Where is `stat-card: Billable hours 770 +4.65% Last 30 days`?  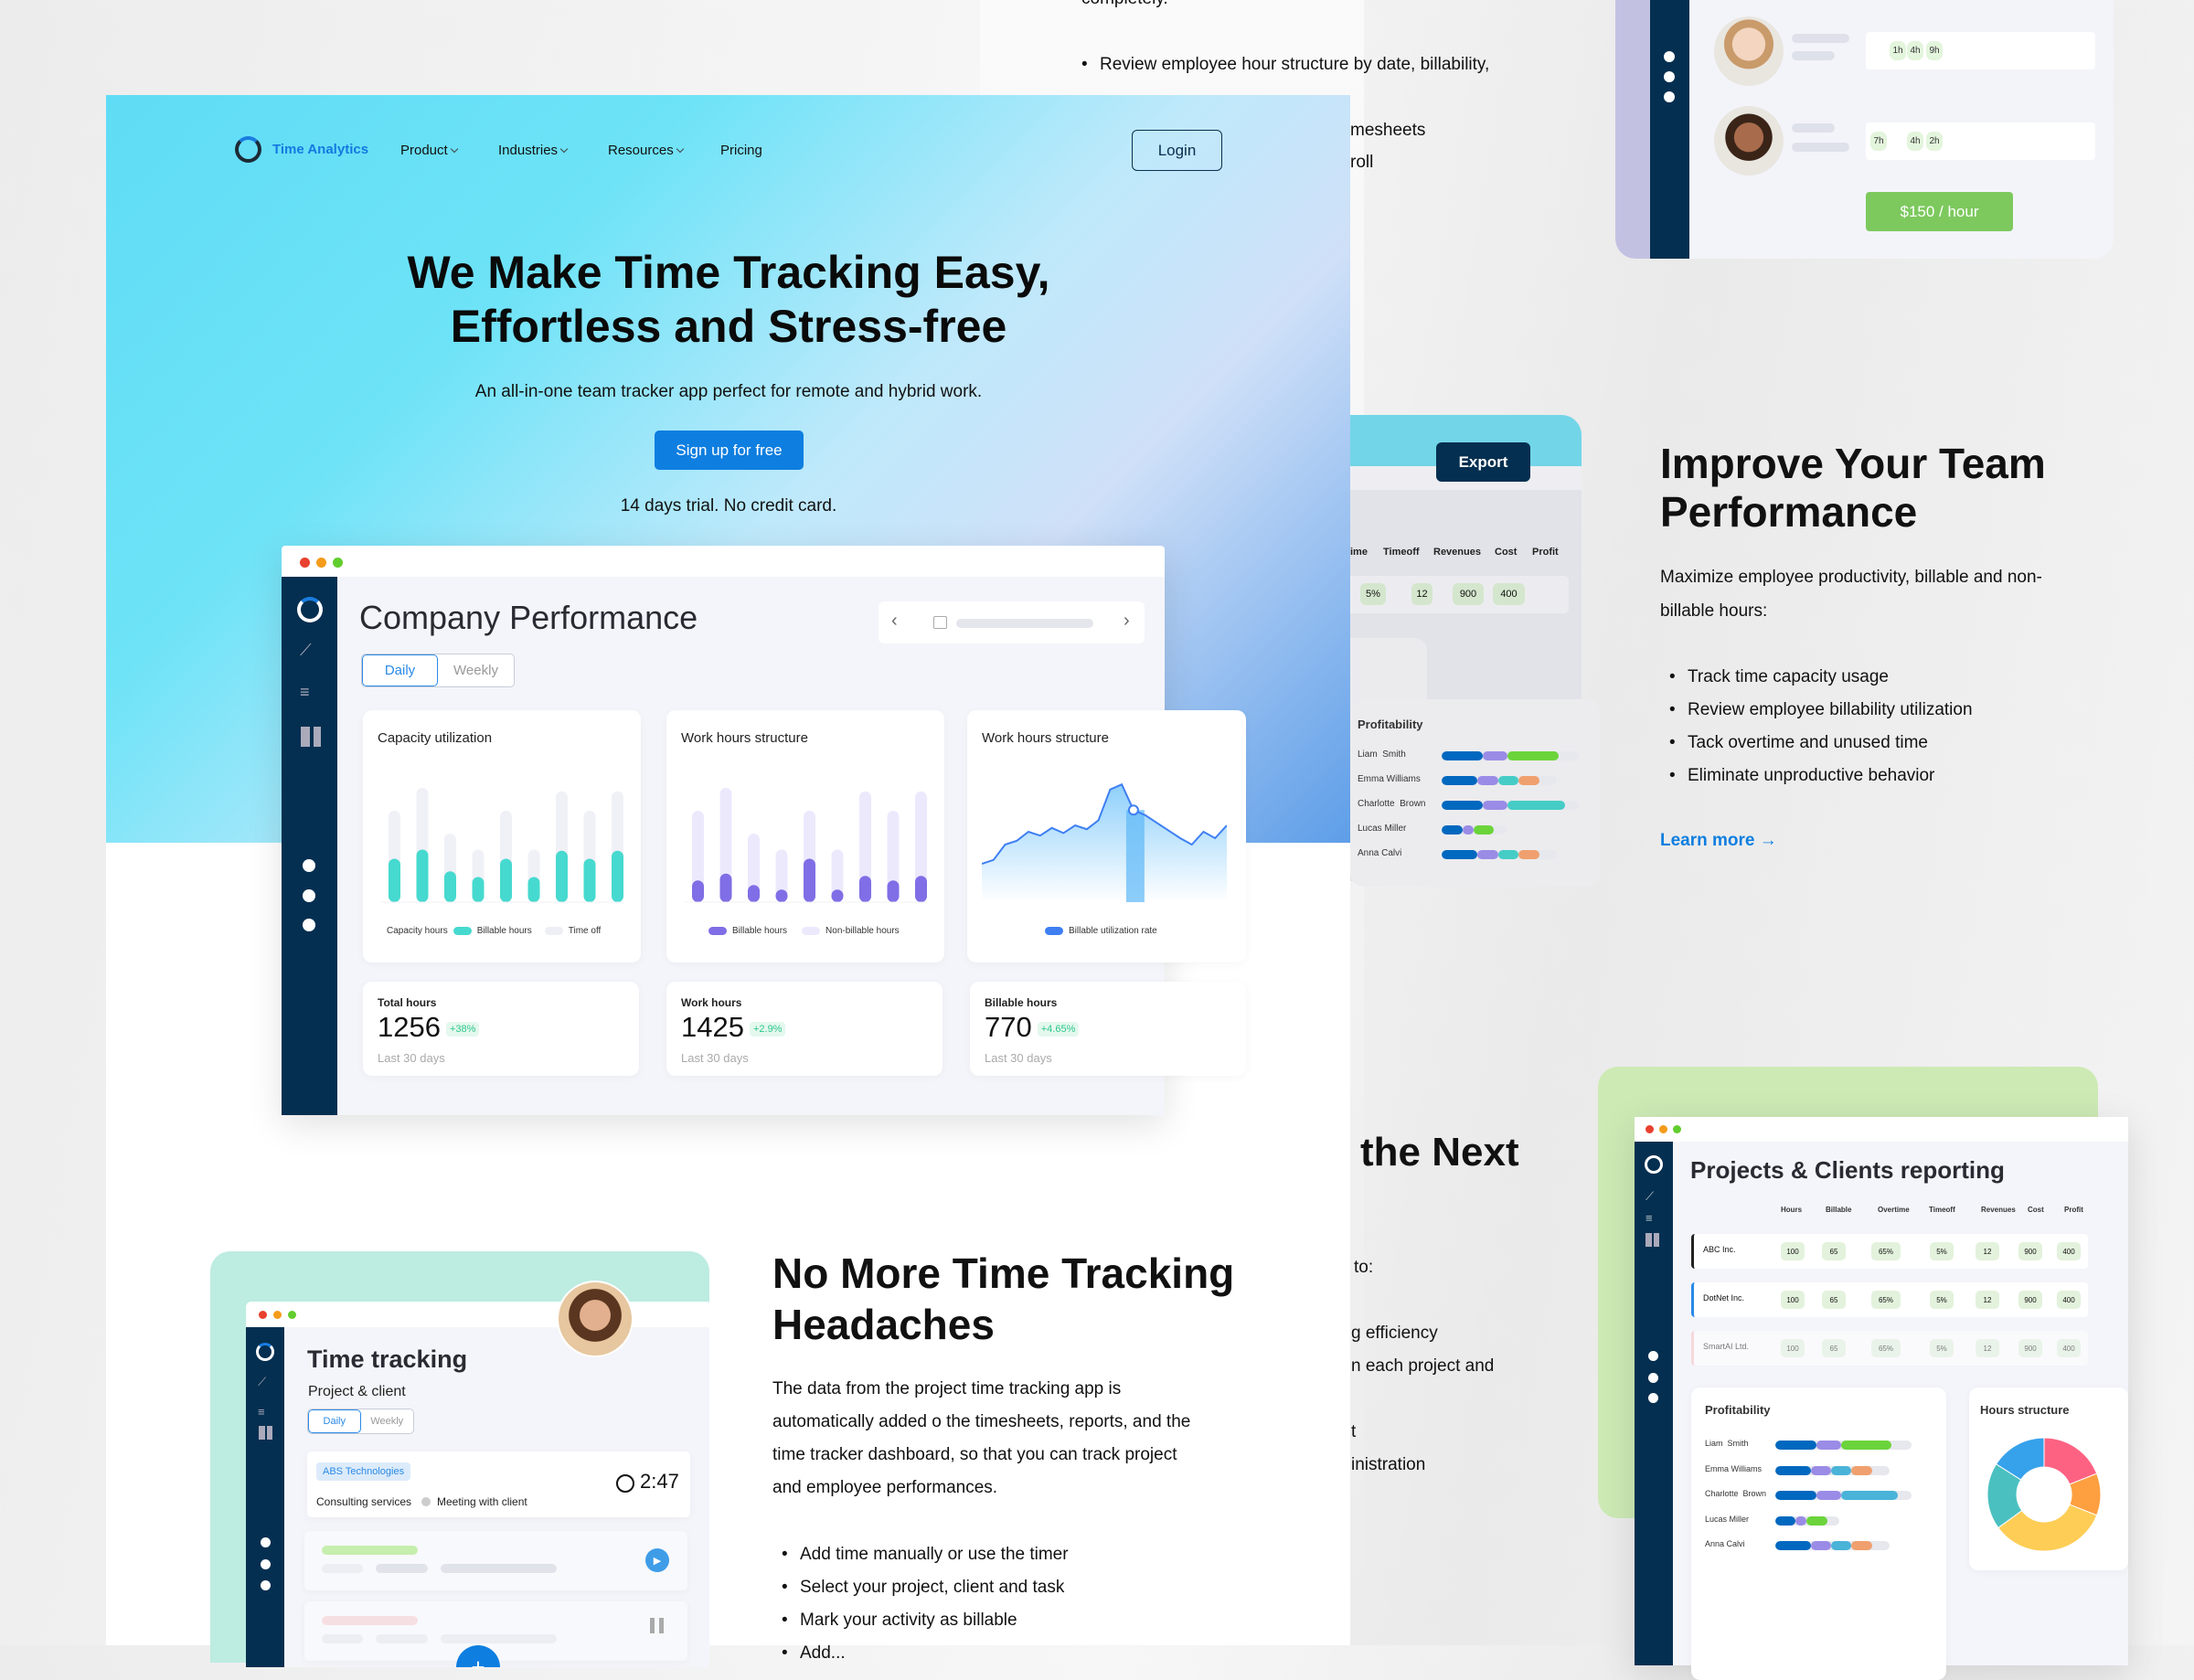 stat-card: Billable hours 770 +4.65% Last 30 days is located at coordinates (1108, 1029).